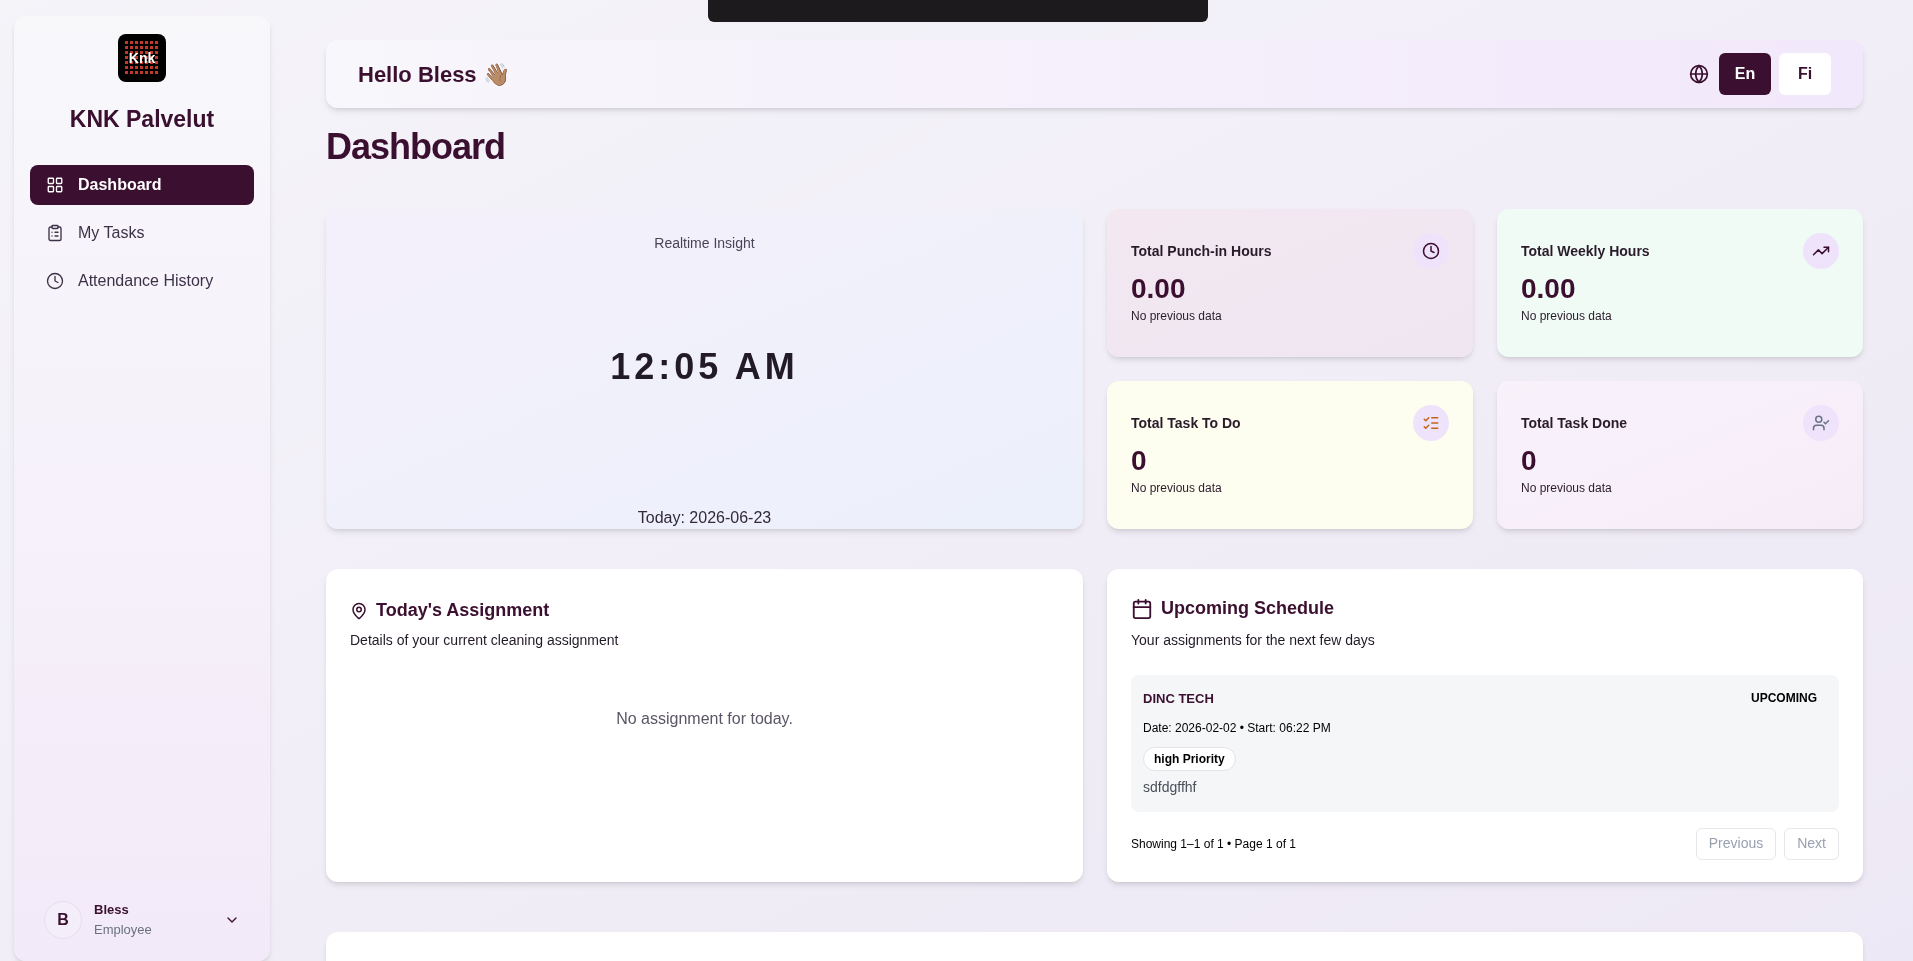  Describe the element at coordinates (704, 243) in the screenshot. I see `card-label: Realtime Insight` at that location.